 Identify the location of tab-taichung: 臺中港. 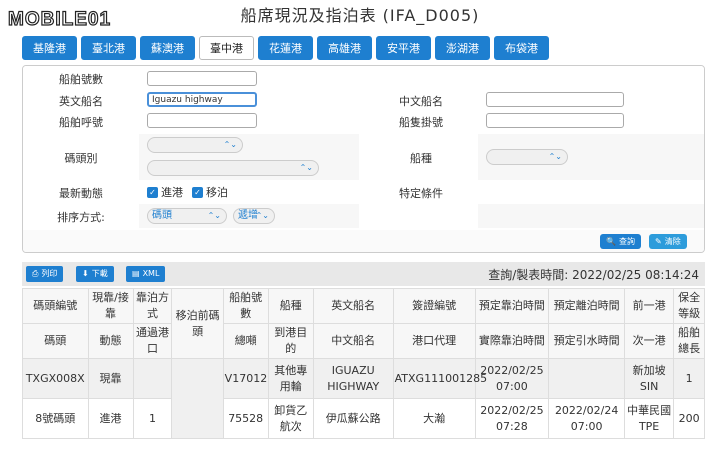
(226, 48).